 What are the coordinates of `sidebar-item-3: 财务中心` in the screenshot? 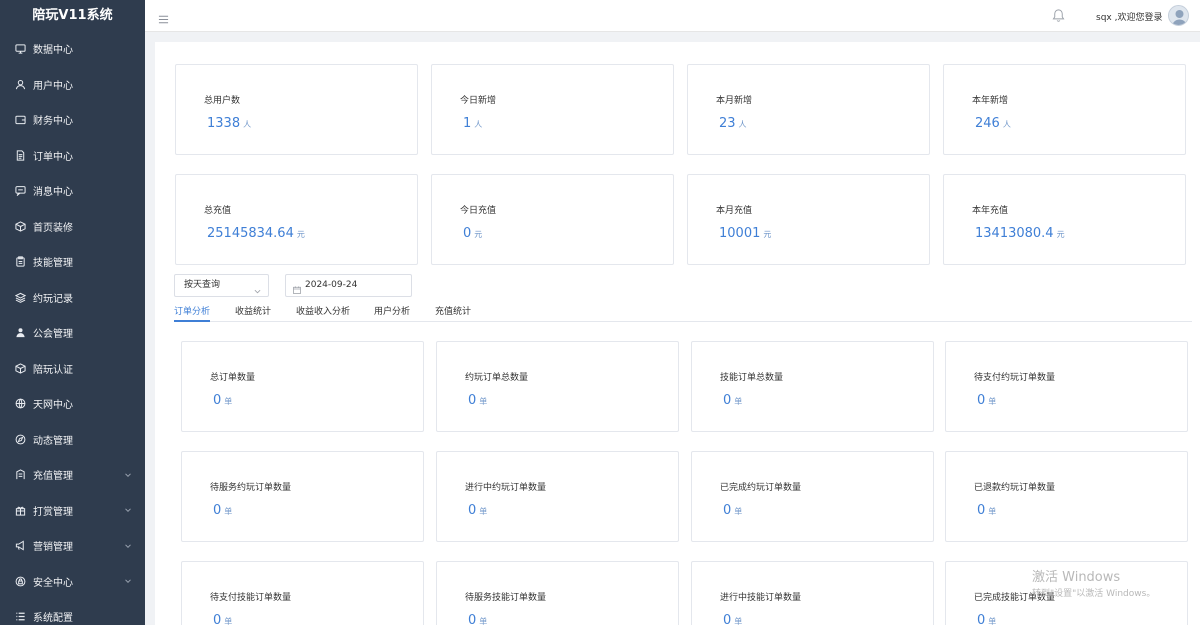 It's located at (72, 120).